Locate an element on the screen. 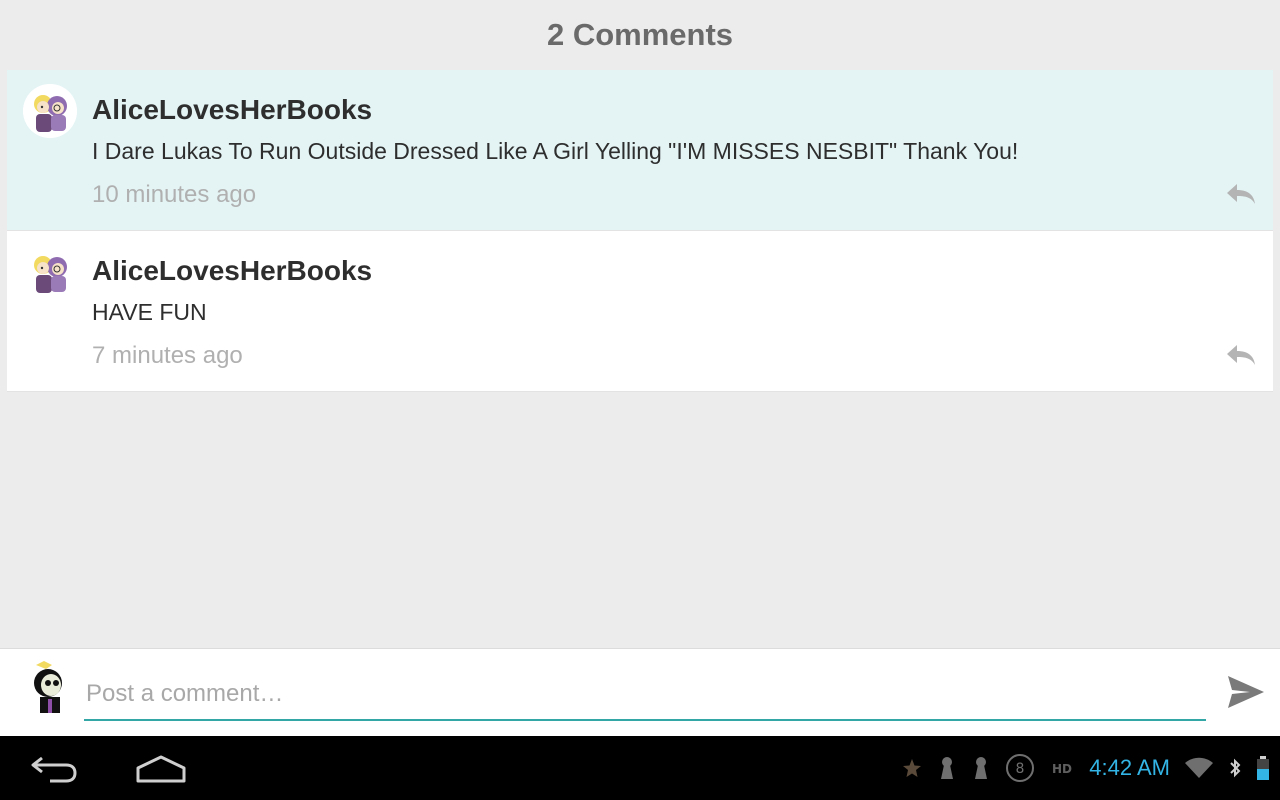  bluetooth-icon is located at coordinates (1235, 768).